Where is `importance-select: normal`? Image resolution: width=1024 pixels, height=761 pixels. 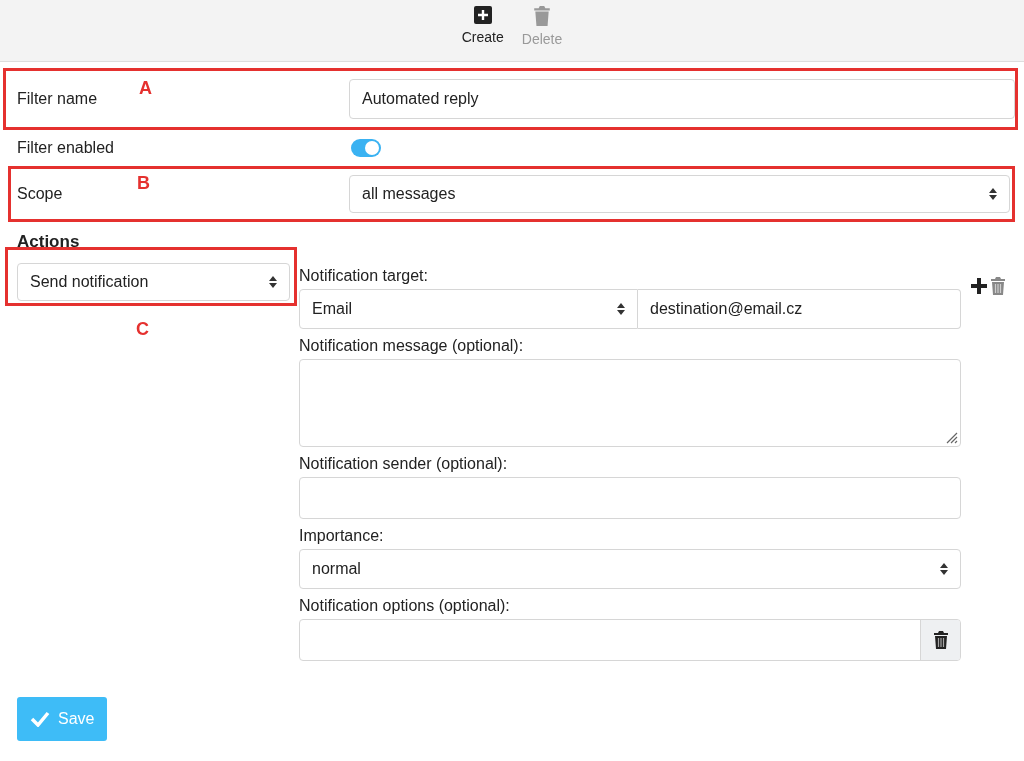 importance-select: normal is located at coordinates (630, 569).